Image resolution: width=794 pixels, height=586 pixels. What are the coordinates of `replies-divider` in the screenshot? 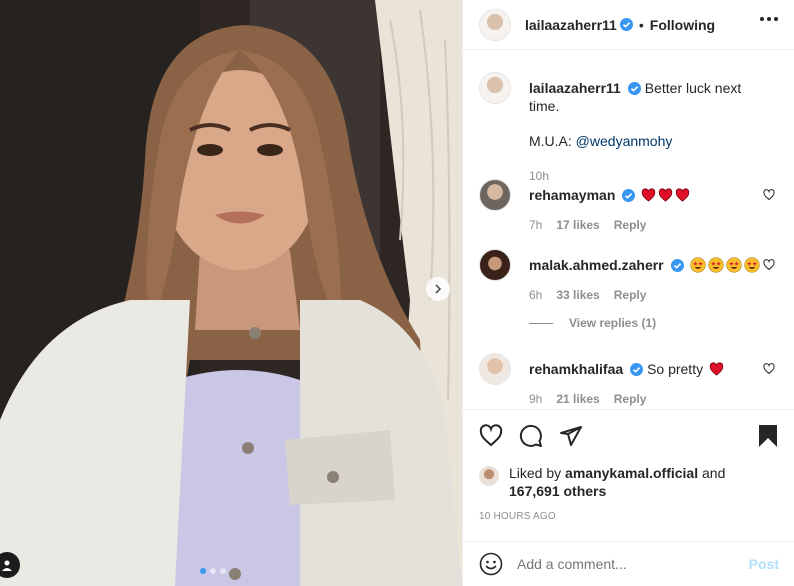 It's located at (541, 323).